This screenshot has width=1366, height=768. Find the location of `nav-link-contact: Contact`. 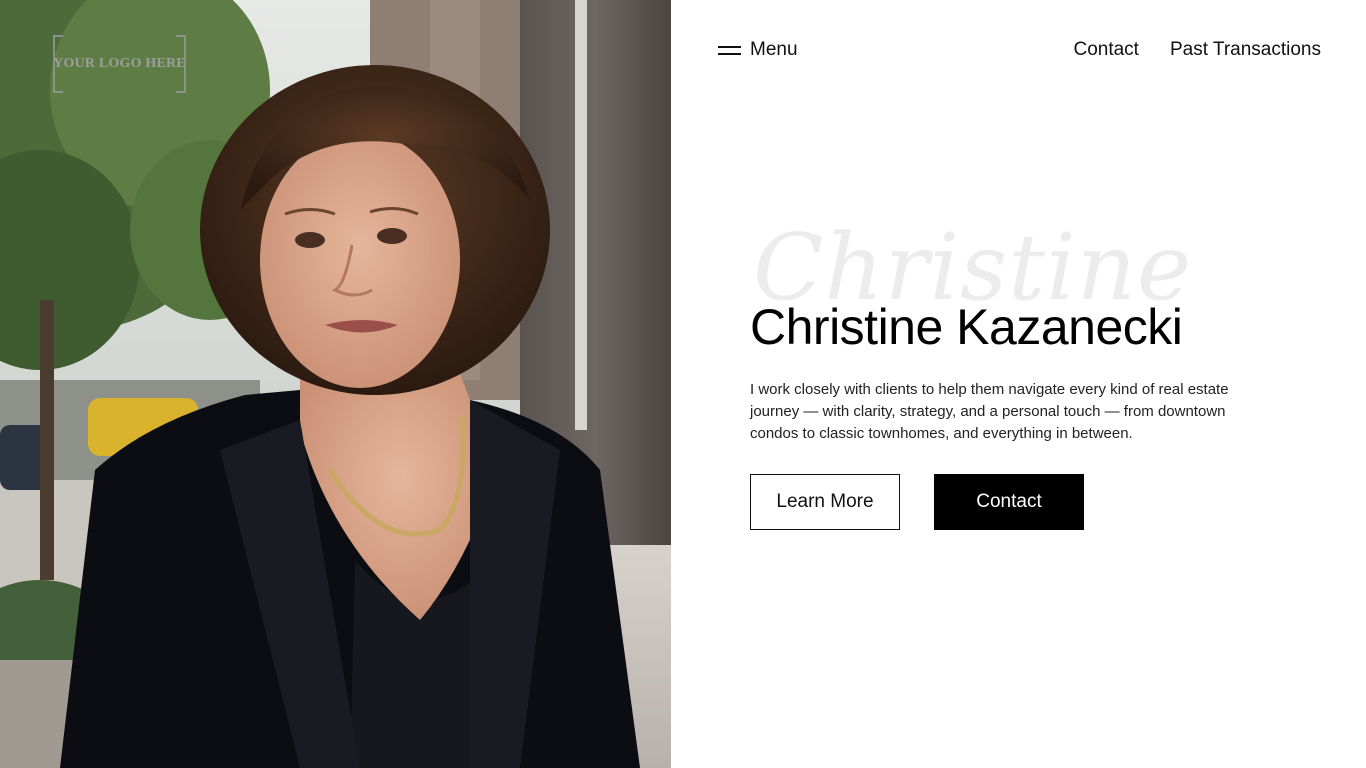

nav-link-contact: Contact is located at coordinates (1105, 50).